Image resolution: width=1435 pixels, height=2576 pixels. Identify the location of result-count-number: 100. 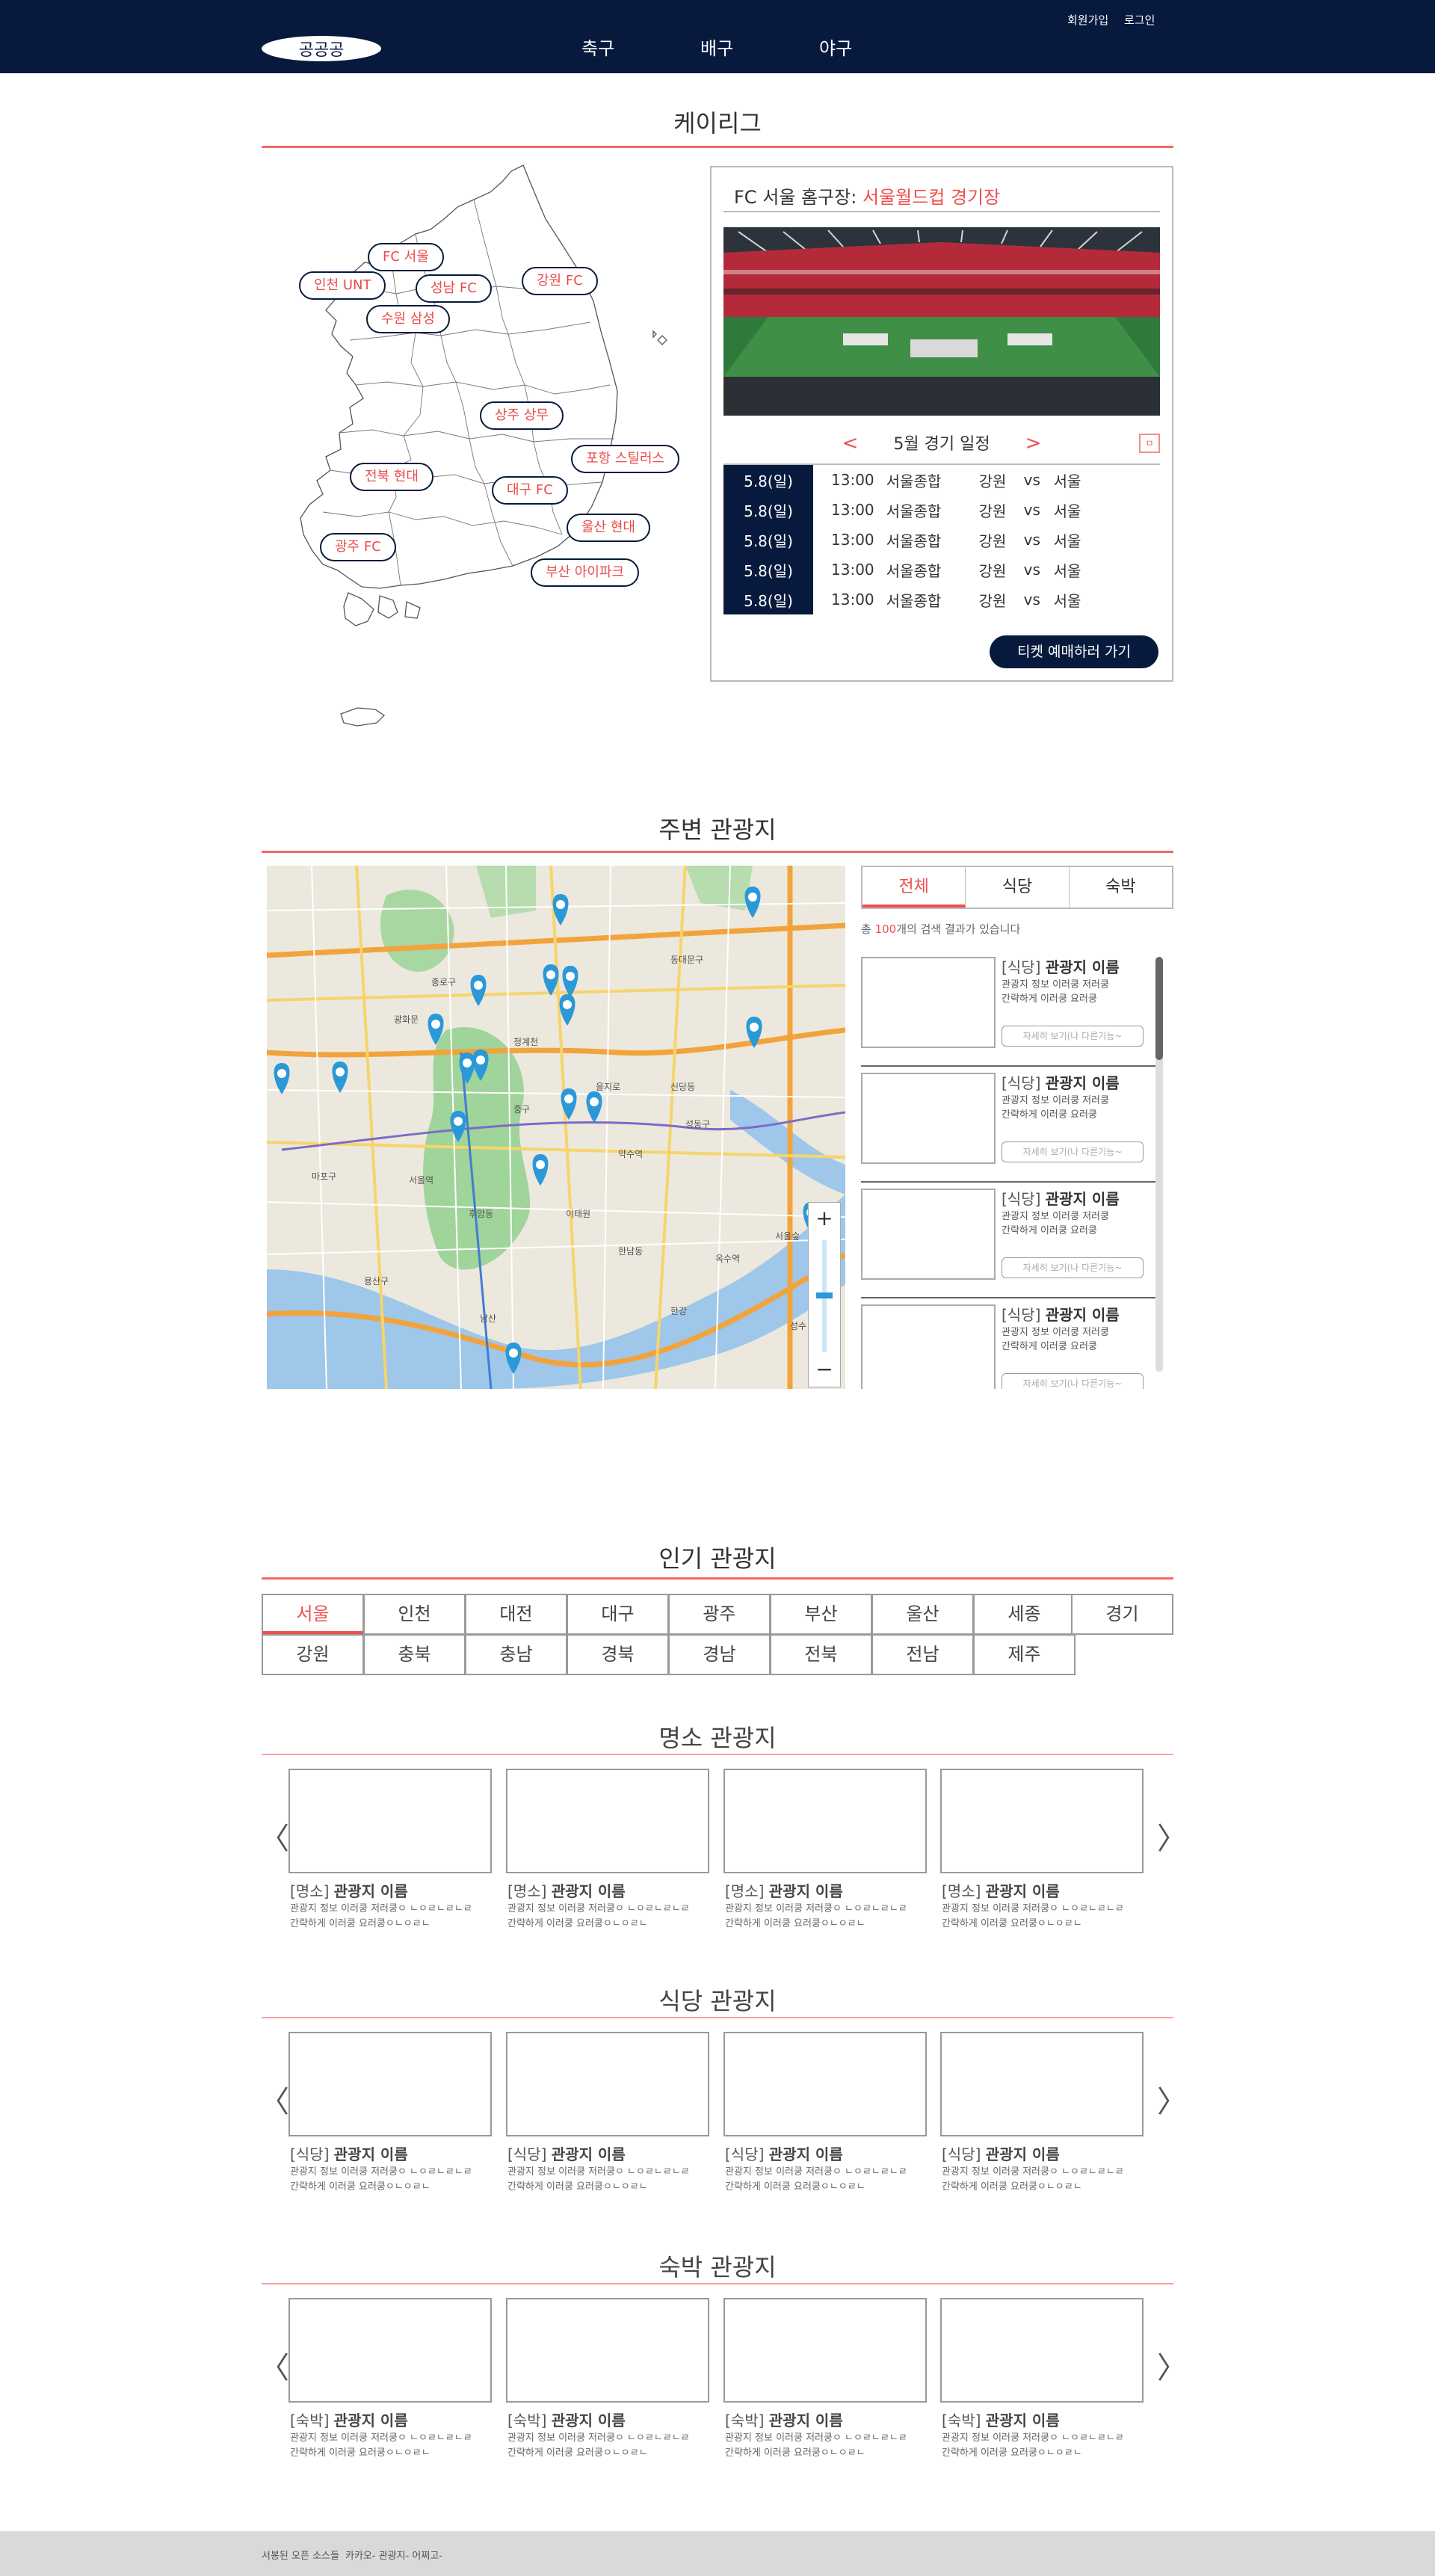
(886, 929).